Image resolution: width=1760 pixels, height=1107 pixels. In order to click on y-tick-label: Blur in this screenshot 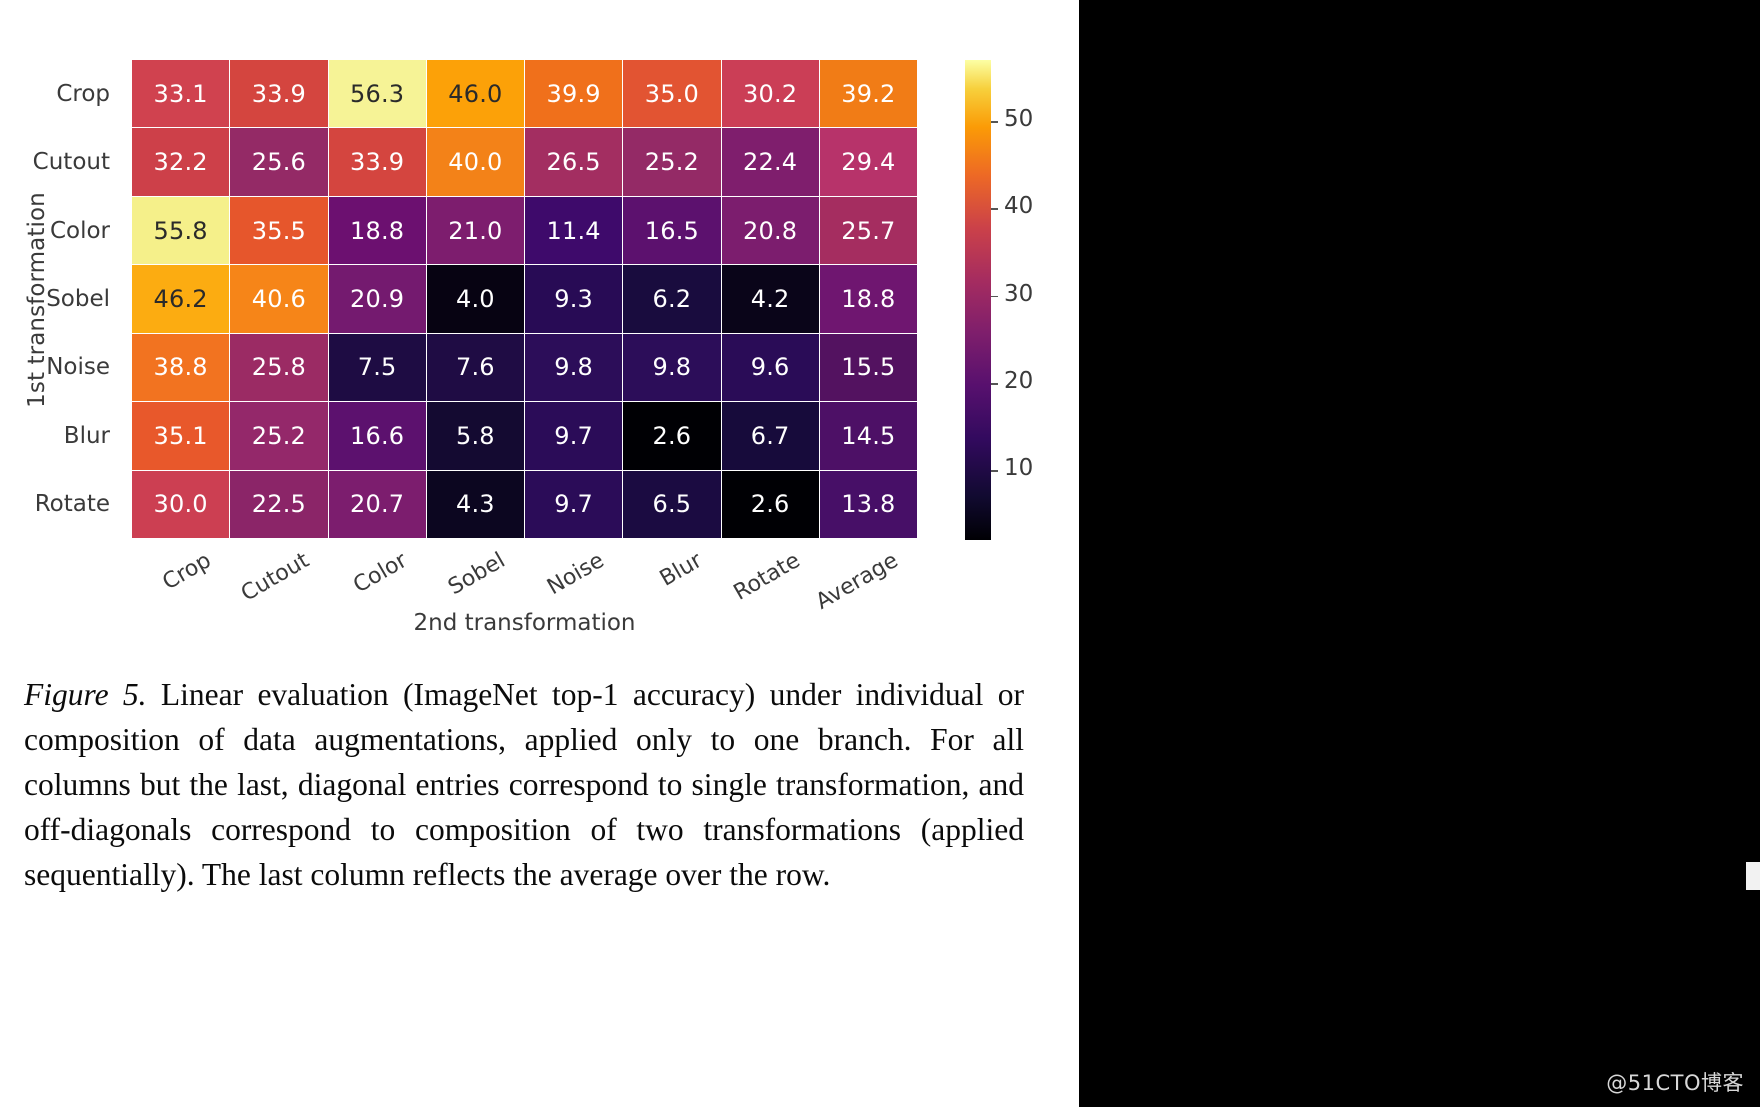, I will do `click(86, 435)`.